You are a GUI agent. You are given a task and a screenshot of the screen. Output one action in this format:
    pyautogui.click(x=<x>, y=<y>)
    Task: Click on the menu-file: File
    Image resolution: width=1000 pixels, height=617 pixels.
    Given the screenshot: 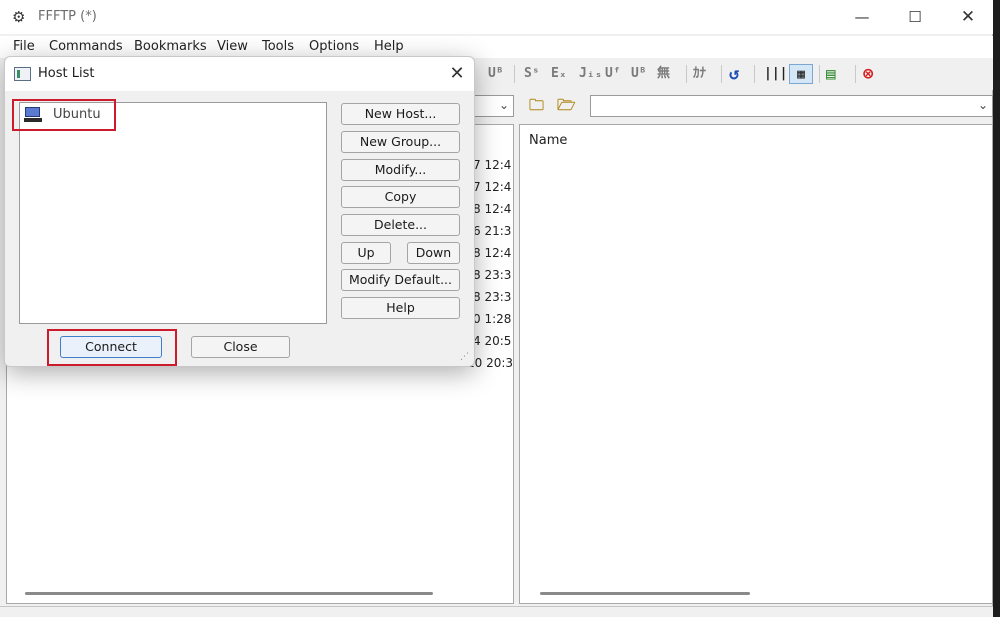 What is the action you would take?
    pyautogui.click(x=24, y=46)
    